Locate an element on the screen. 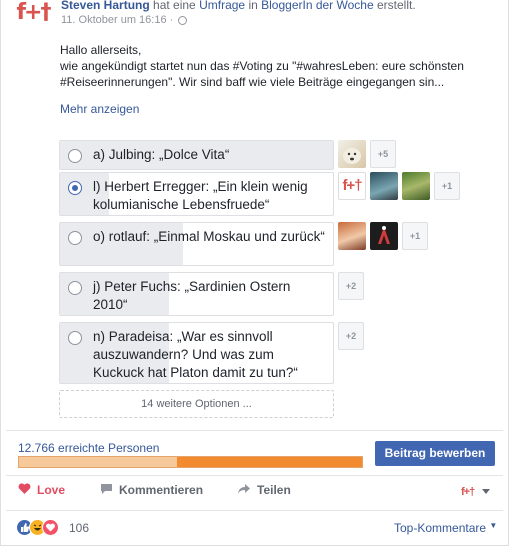  love-button: Love is located at coordinates (41, 490).